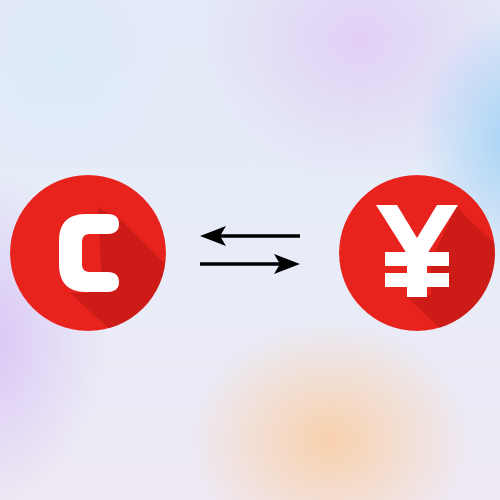 This screenshot has height=500, width=500. I want to click on swap-arrows-icon, so click(250, 250).